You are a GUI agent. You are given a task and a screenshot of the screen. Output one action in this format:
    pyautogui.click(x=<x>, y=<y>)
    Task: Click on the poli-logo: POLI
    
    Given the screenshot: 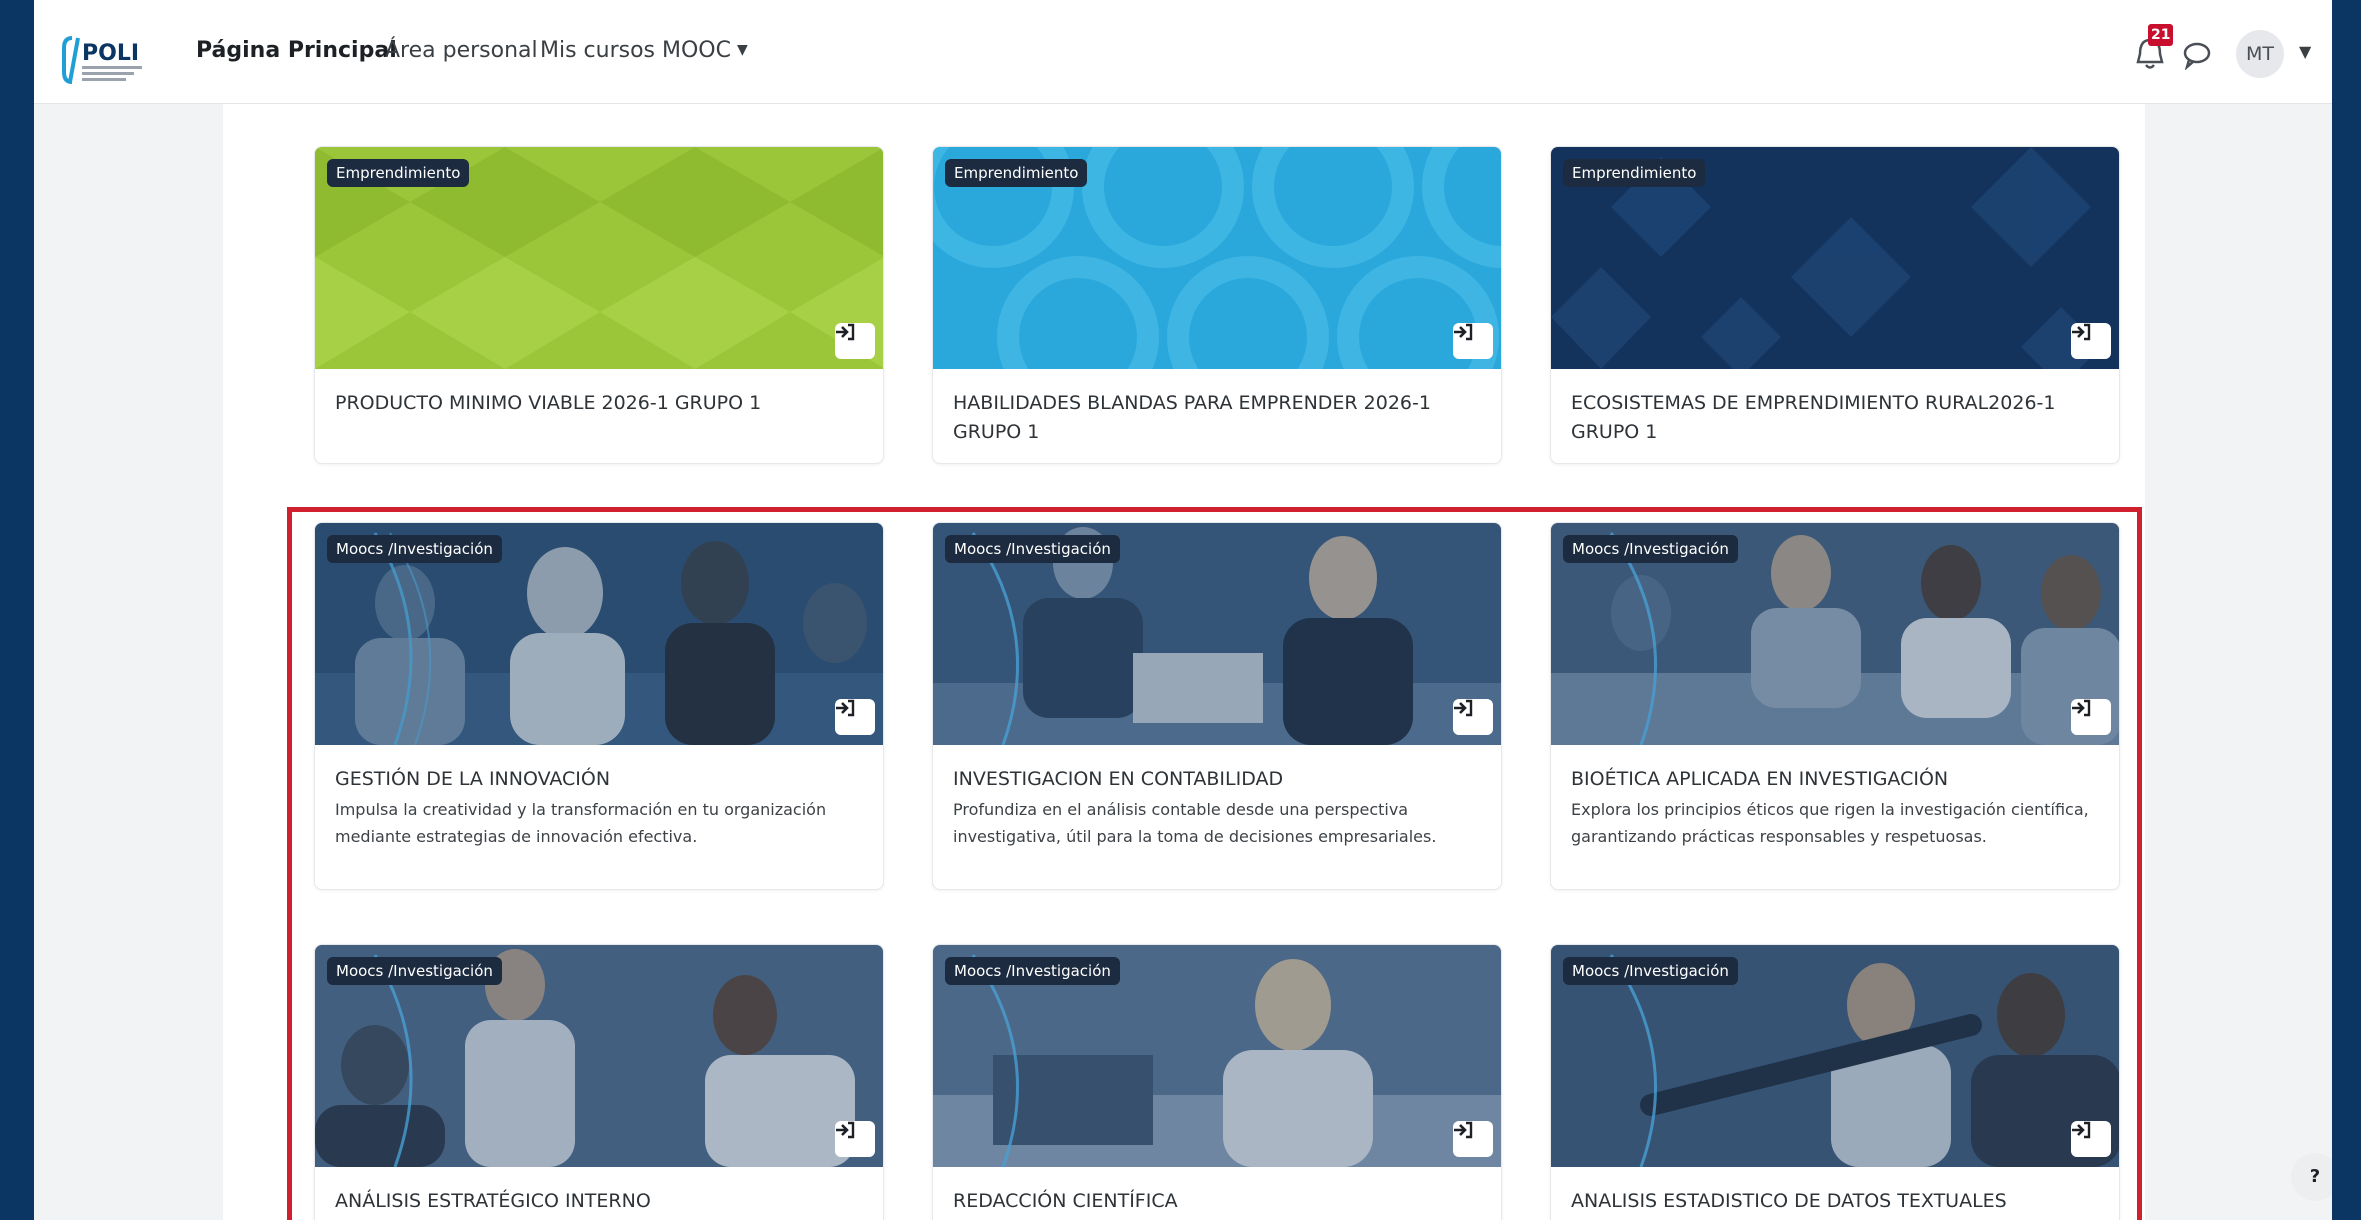 What is the action you would take?
    pyautogui.click(x=107, y=60)
    